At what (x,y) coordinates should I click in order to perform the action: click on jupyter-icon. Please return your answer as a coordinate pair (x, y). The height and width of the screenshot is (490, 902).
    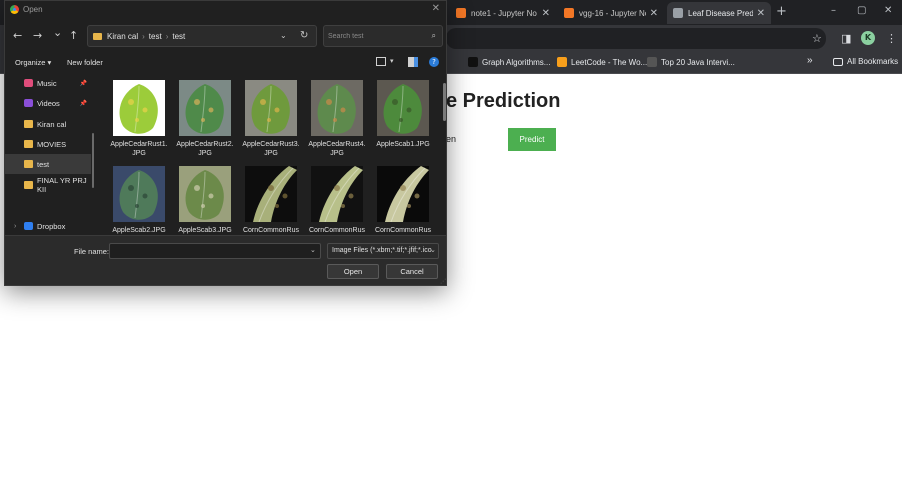
    Looking at the image, I should click on (461, 13).